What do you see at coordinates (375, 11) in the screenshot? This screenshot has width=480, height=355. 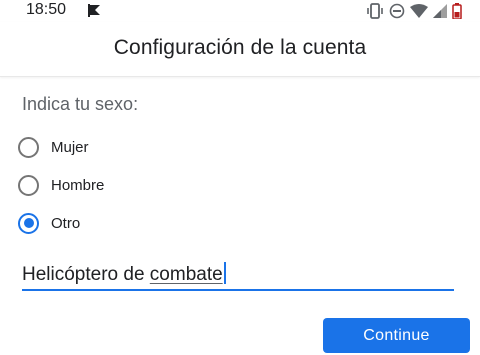 I see `vibrate-icon` at bounding box center [375, 11].